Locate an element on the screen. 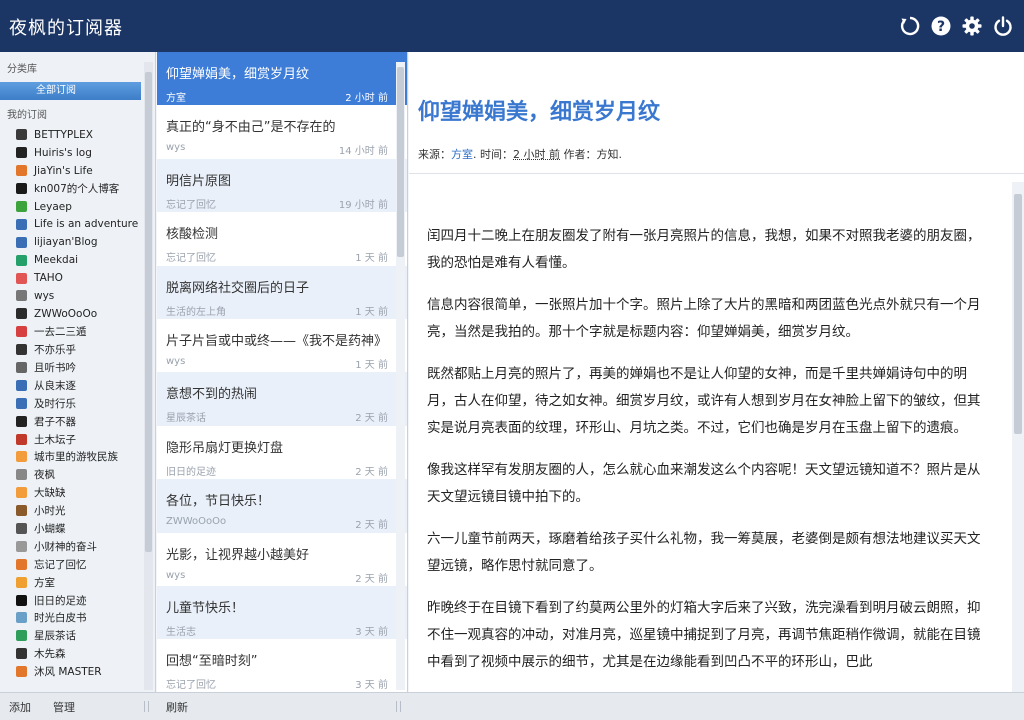 This screenshot has width=1024, height=720. feed-label: 且听书吟 is located at coordinates (55, 368).